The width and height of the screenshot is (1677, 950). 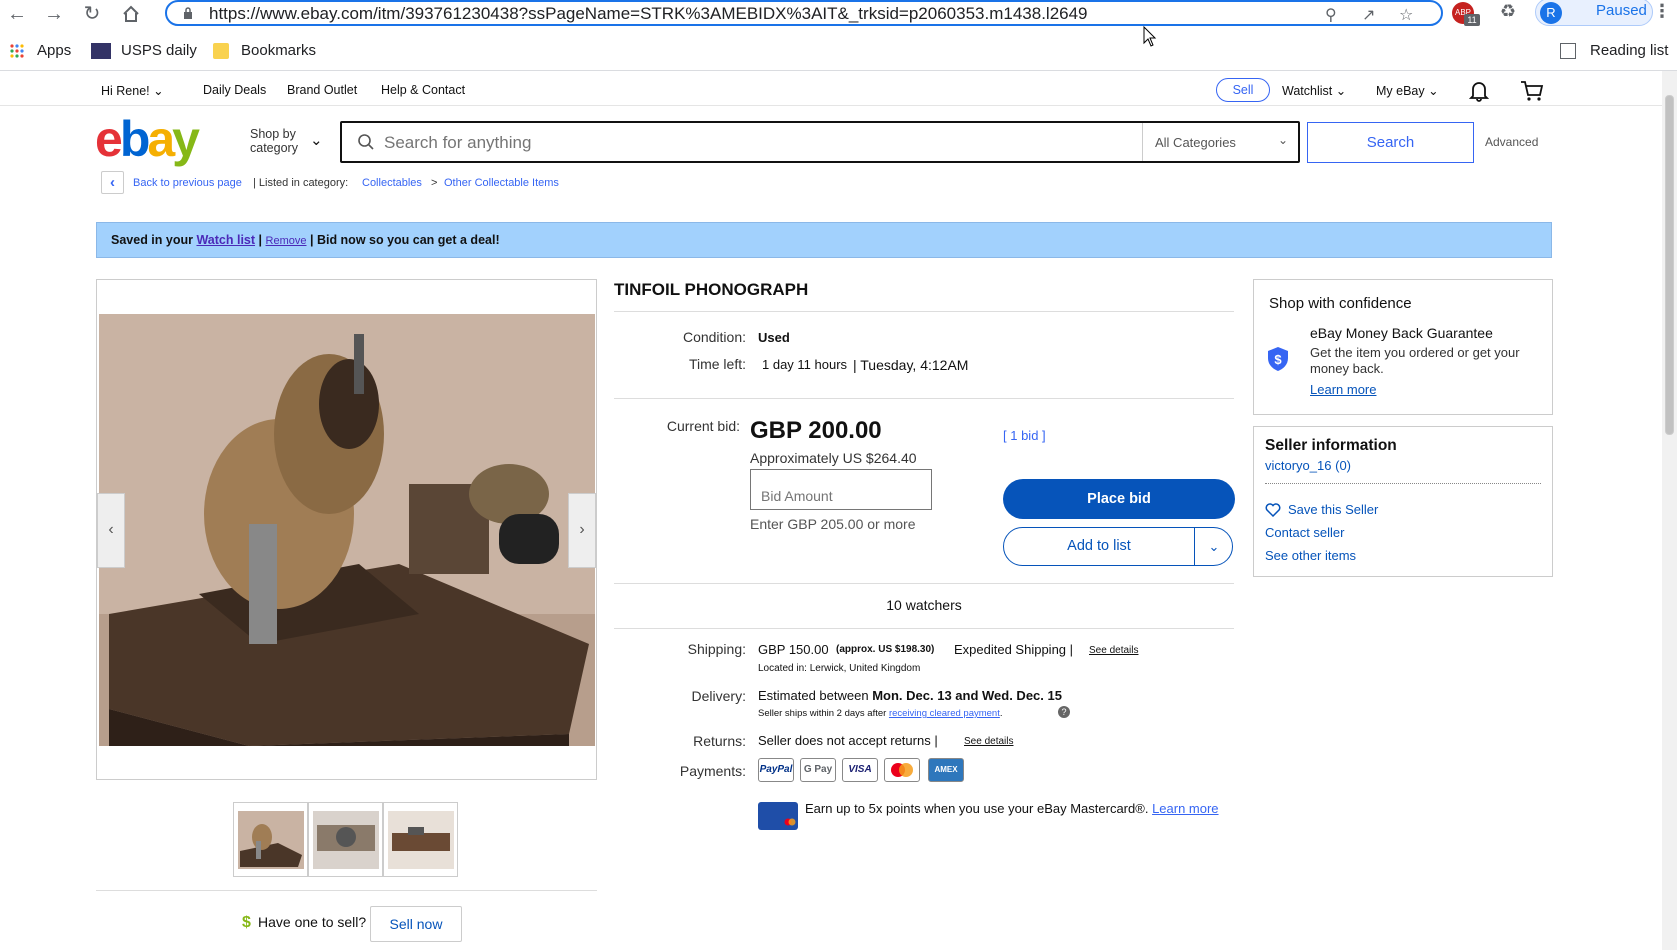 What do you see at coordinates (1099, 546) in the screenshot?
I see `add-to-list-label: Add to list` at bounding box center [1099, 546].